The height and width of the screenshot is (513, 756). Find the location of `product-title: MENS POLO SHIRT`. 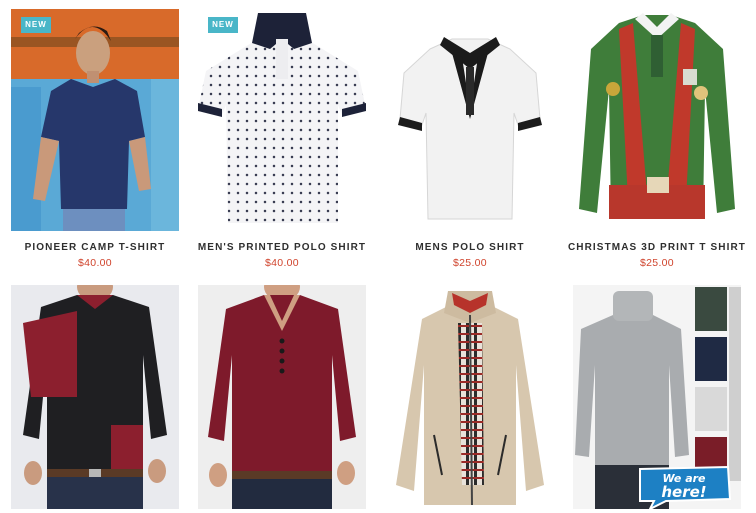

product-title: MENS POLO SHIRT is located at coordinates (470, 247).